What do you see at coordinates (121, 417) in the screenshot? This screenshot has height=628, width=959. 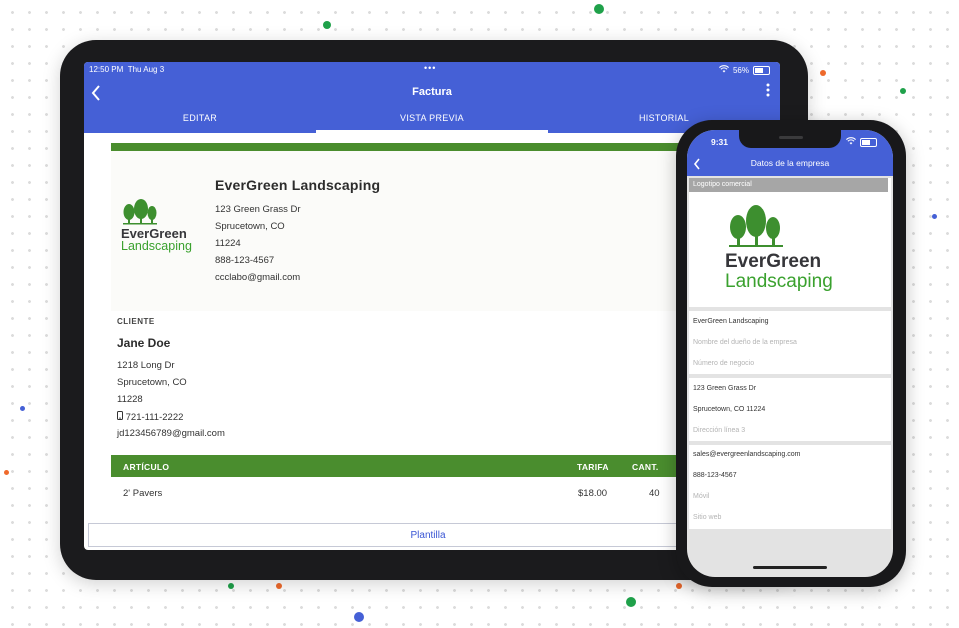 I see `mobile-phone-icon` at bounding box center [121, 417].